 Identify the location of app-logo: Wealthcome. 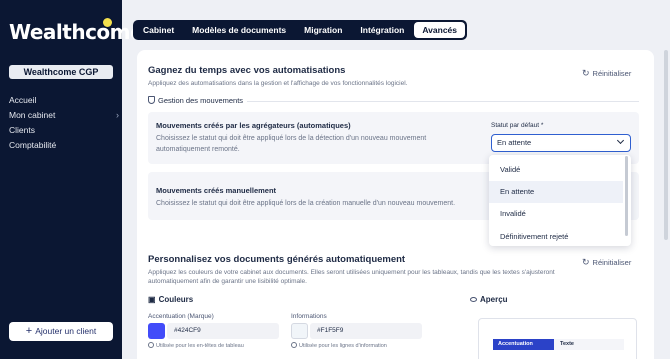
(76, 32).